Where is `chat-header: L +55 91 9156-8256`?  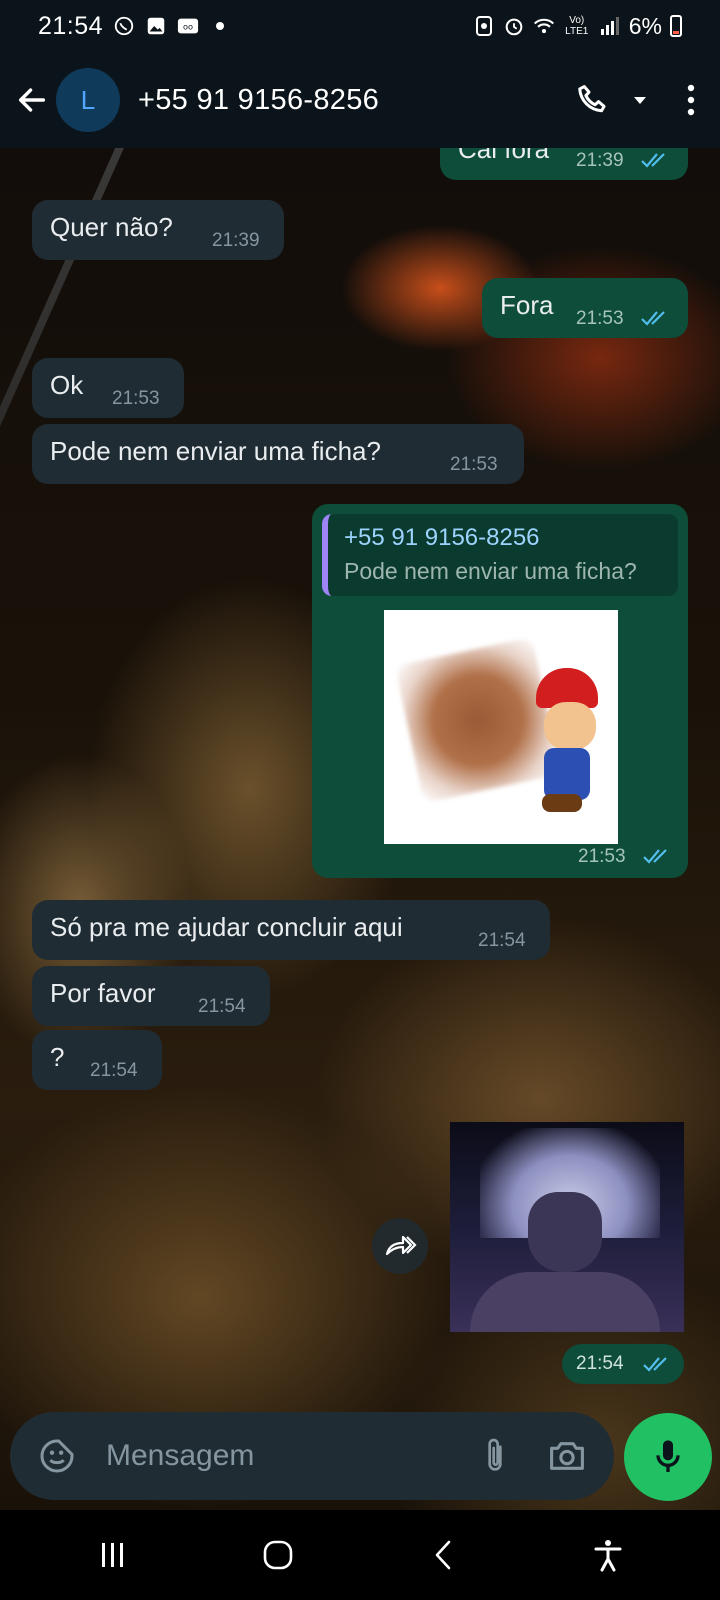 chat-header: L +55 91 9156-8256 is located at coordinates (360, 100).